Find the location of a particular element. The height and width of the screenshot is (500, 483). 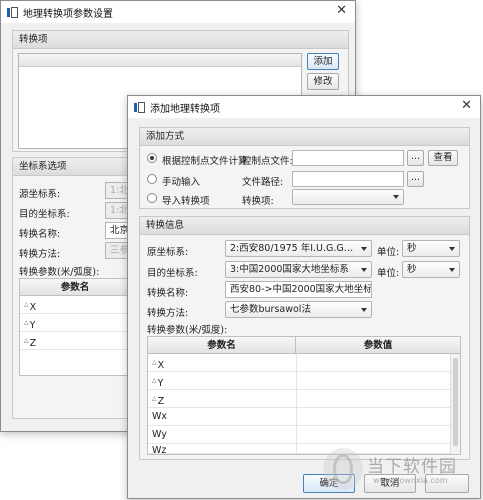

add-transform-title: 添加地理转换项 is located at coordinates (185, 109).